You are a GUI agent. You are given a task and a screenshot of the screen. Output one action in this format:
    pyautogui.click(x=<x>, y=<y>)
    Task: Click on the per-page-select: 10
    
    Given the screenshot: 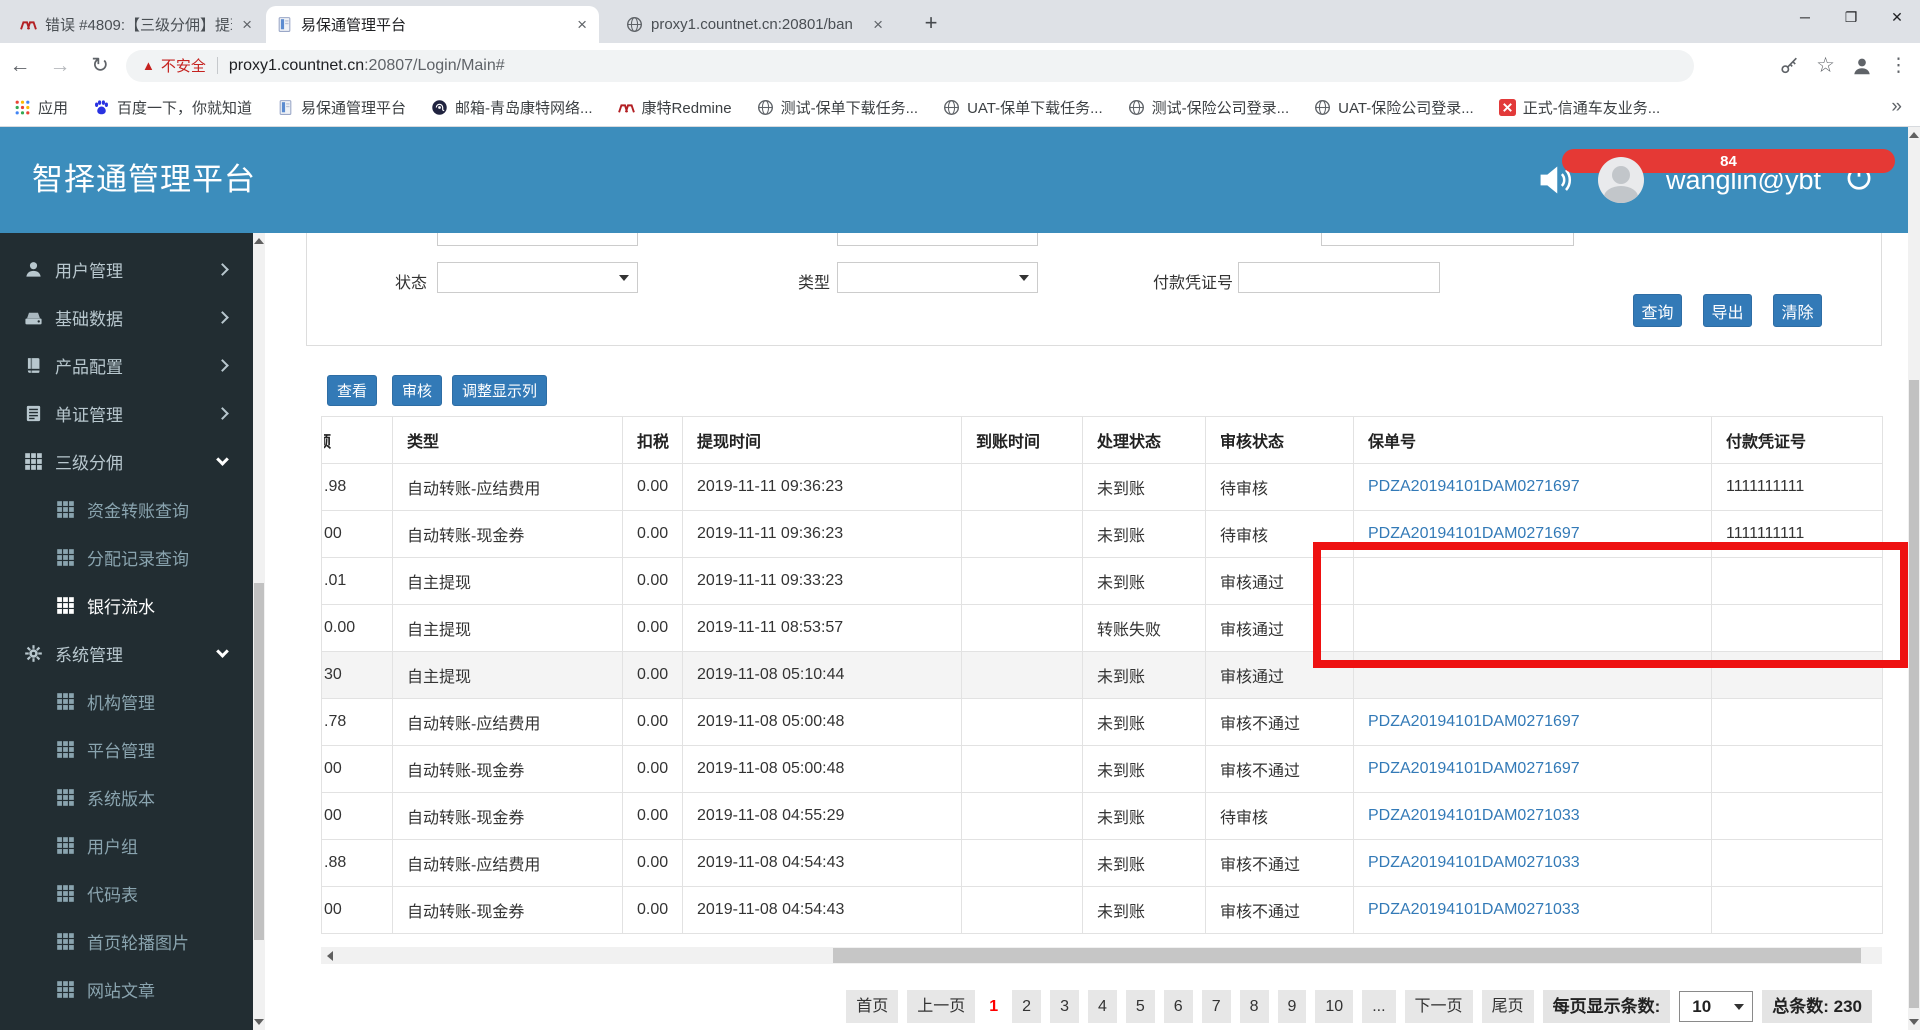 What is the action you would take?
    pyautogui.click(x=1716, y=1006)
    